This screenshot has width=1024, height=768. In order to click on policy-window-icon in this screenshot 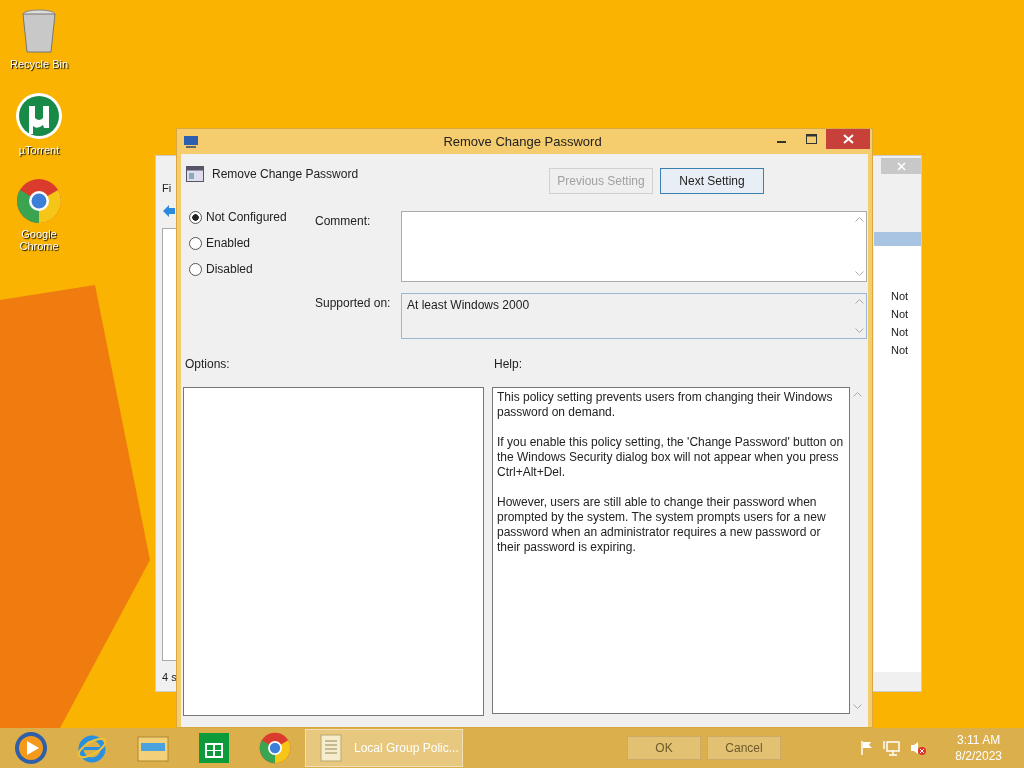, I will do `click(191, 141)`.